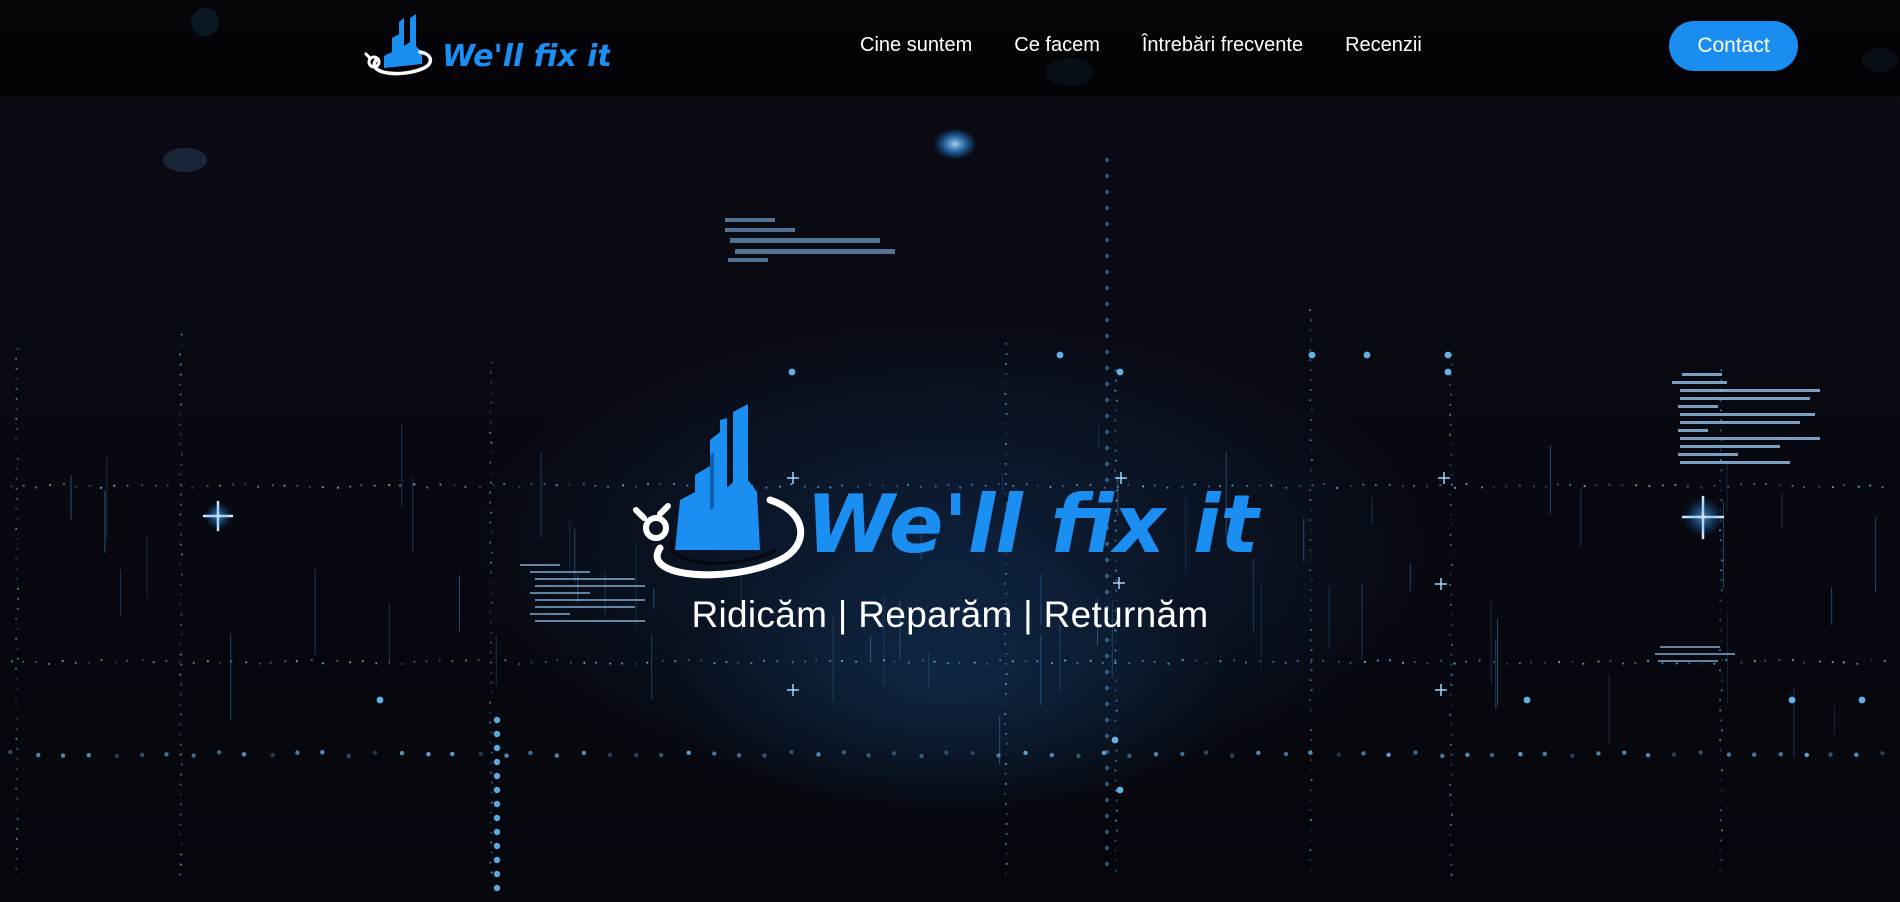 This screenshot has width=1900, height=902. I want to click on hero-logo-text: We'll fix it, so click(1033, 524).